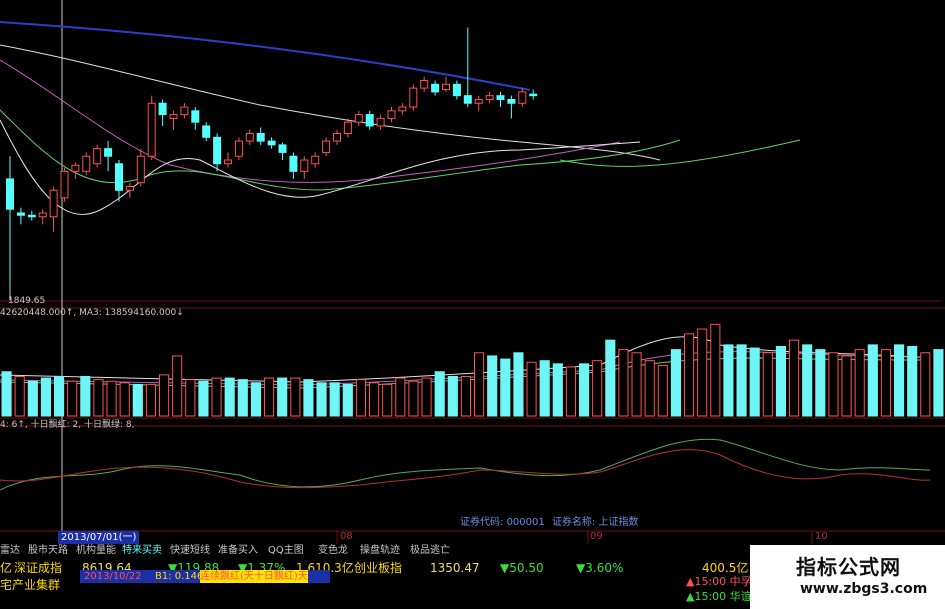 The width and height of the screenshot is (945, 609). I want to click on name-label: 证券名称:, so click(573, 522).